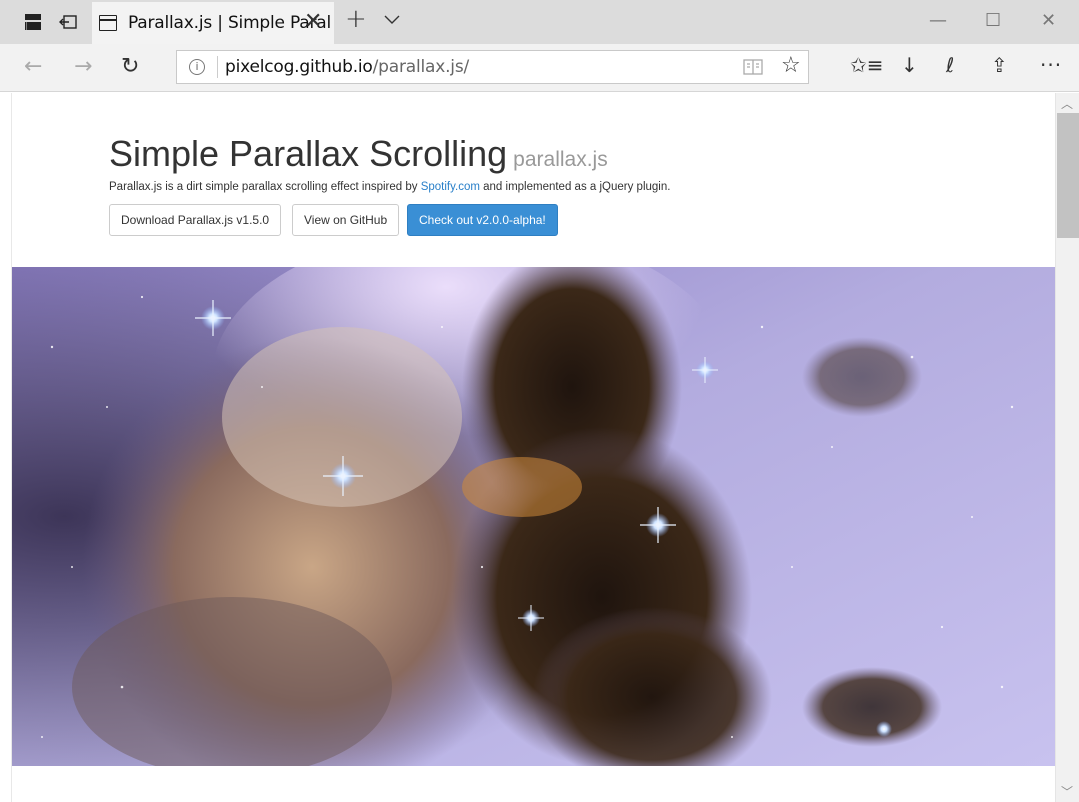 This screenshot has width=1079, height=802. I want to click on page-title-sub: parallax.js, so click(560, 159).